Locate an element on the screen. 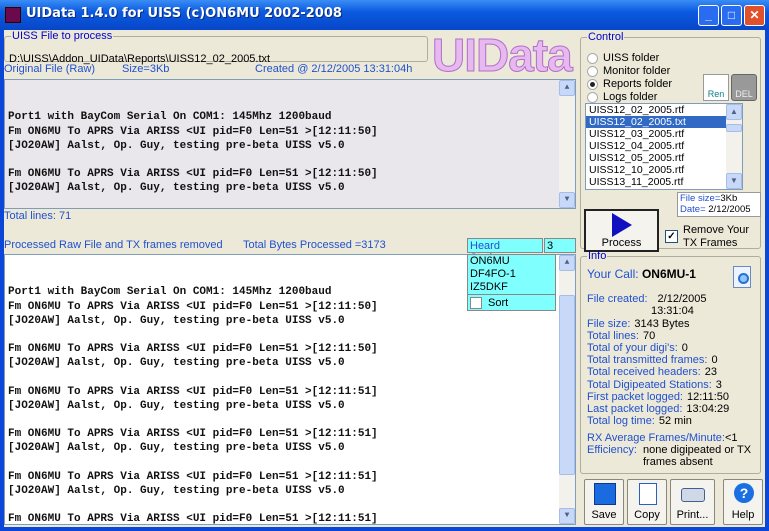  copy-icon is located at coordinates (648, 494).